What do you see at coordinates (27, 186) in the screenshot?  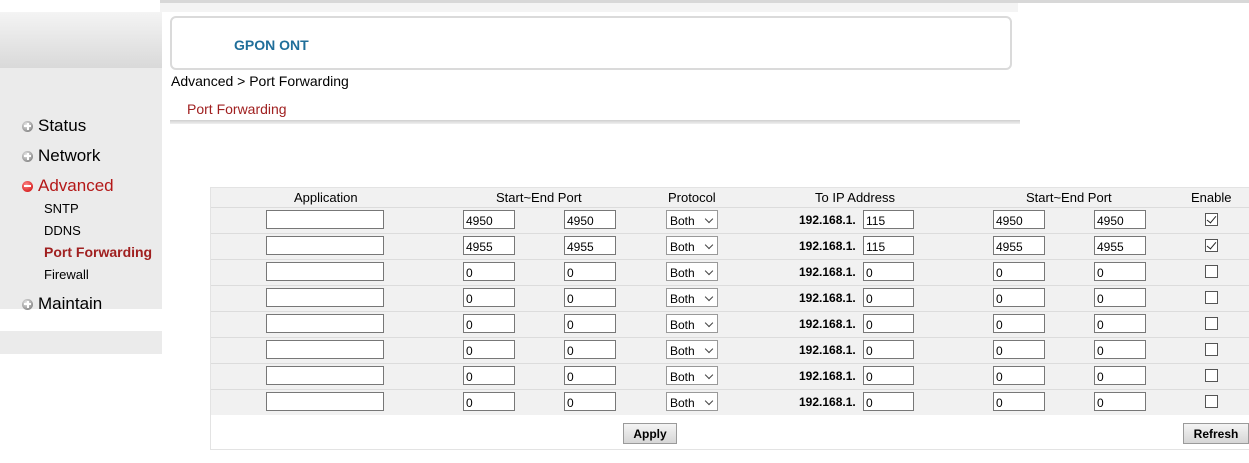 I see `minus-circle-icon` at bounding box center [27, 186].